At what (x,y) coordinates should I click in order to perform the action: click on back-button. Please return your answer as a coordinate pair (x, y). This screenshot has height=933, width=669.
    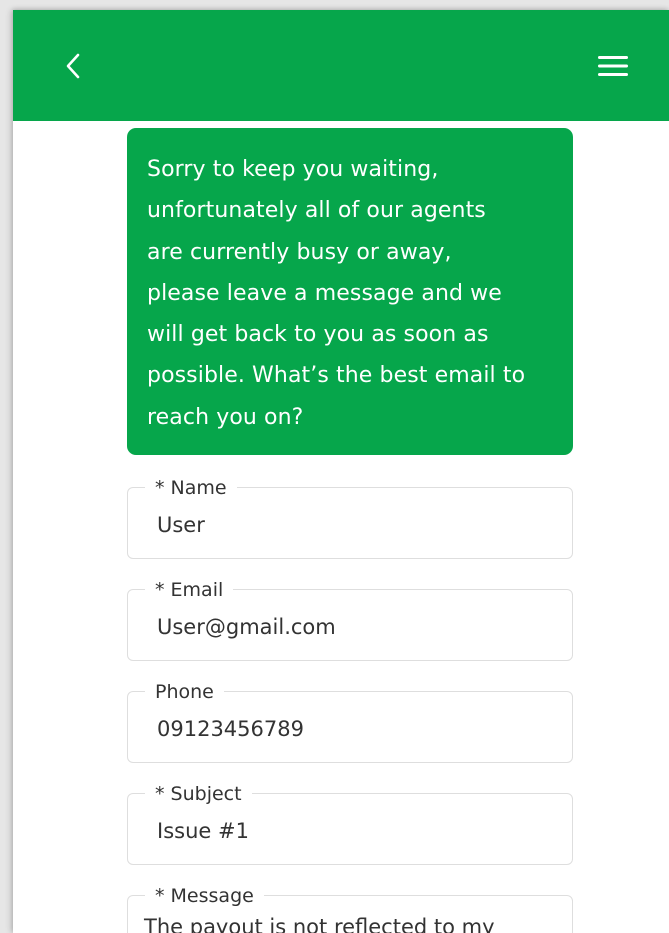
    Looking at the image, I should click on (73, 66).